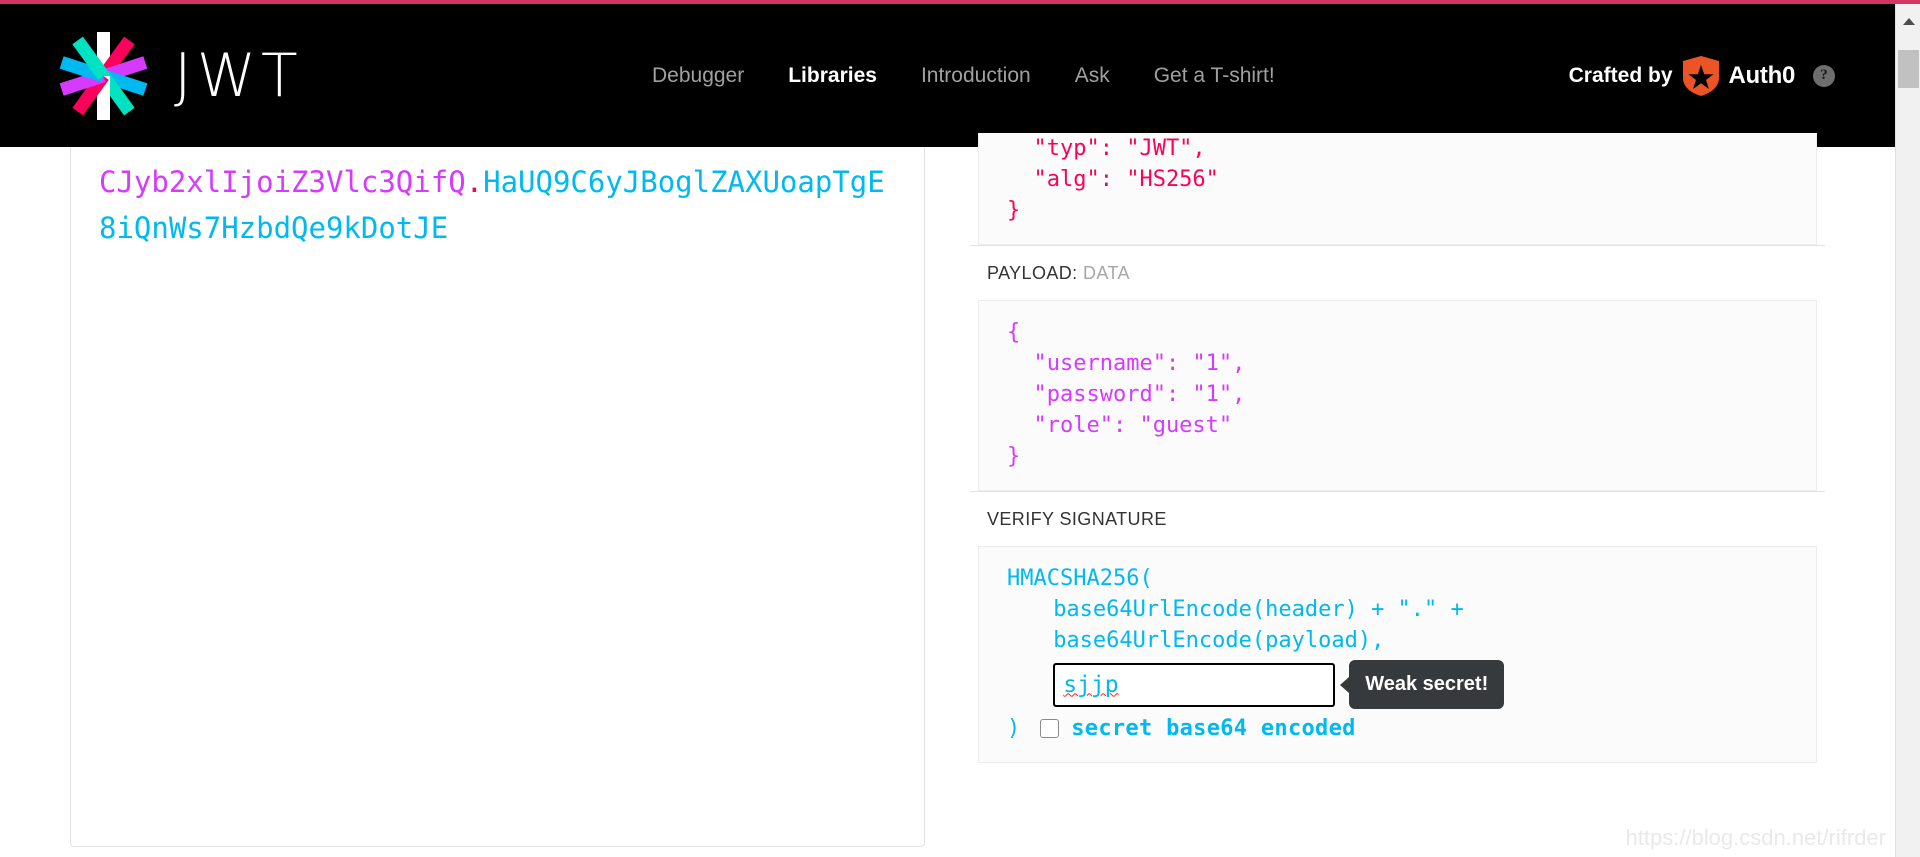 The height and width of the screenshot is (857, 1920). What do you see at coordinates (1014, 210) in the screenshot?
I see `header-line-3: }` at bounding box center [1014, 210].